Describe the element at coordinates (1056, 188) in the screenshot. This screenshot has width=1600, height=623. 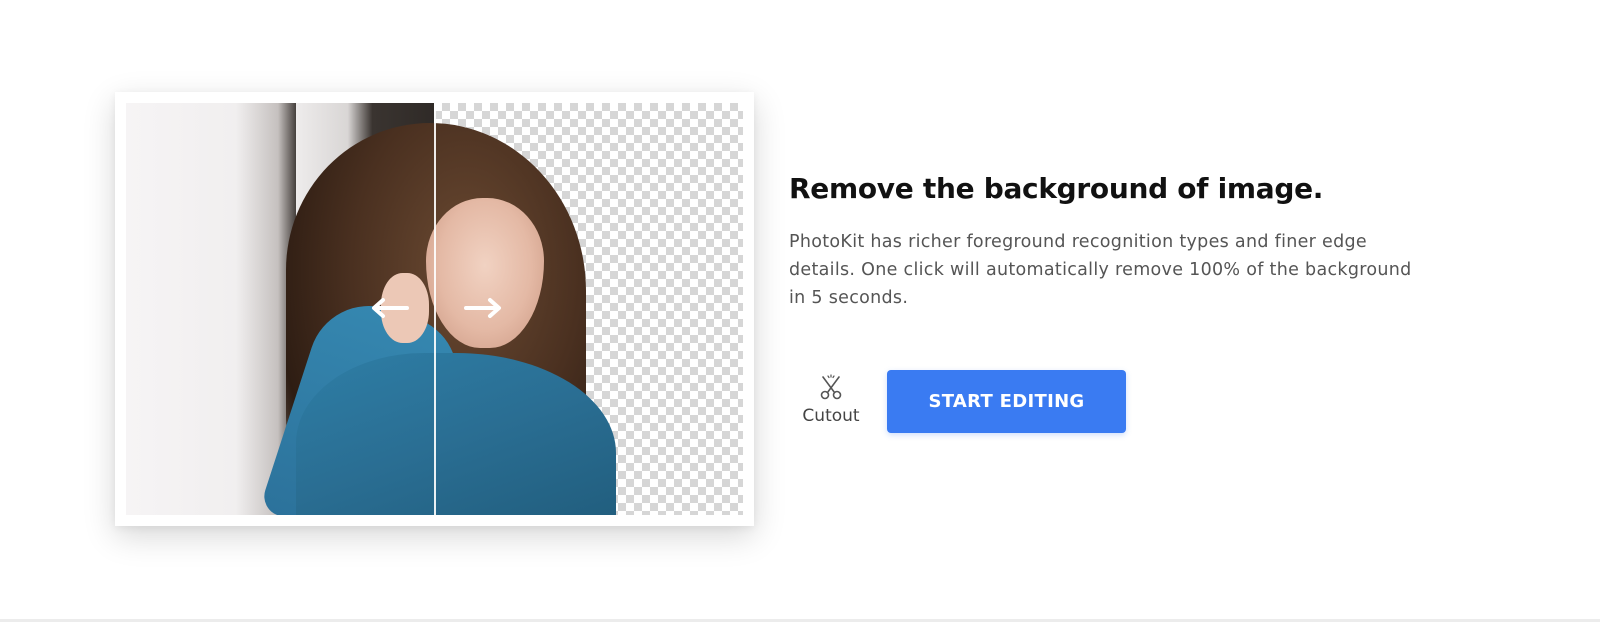
I see `section-title: Remove the background of image.` at that location.